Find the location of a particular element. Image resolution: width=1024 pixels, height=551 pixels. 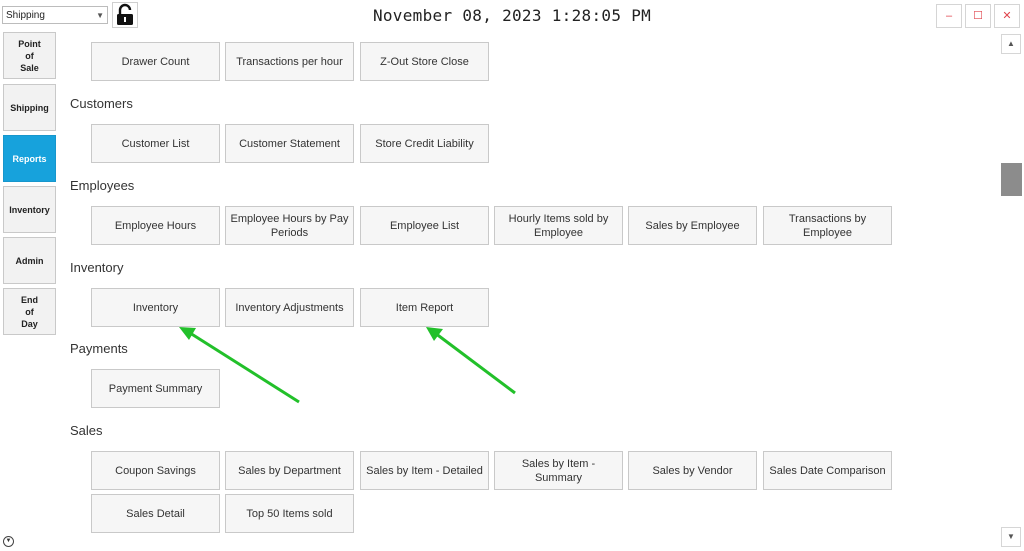

annotation-arrow-inventory is located at coordinates (239, 365).